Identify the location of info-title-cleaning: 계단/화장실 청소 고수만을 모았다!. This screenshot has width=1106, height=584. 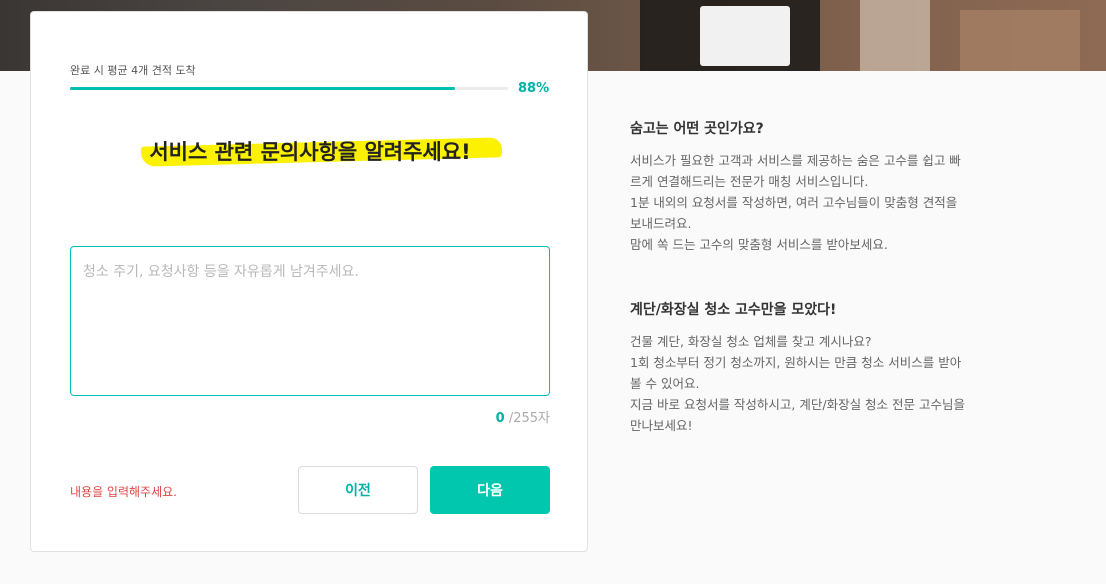
(733, 310).